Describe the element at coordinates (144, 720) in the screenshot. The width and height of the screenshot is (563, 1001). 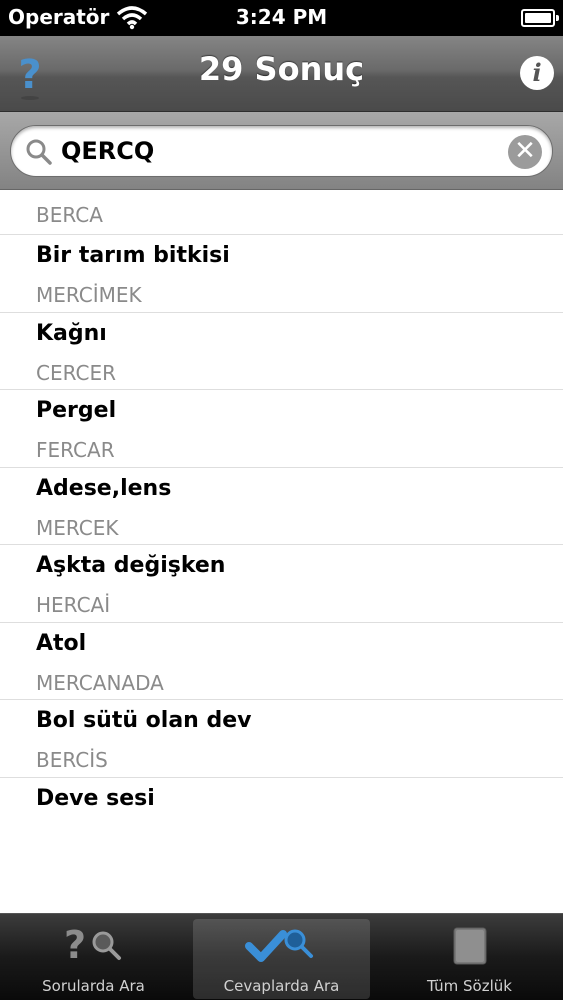
I see `question-text: Bol sütü olan dev` at that location.